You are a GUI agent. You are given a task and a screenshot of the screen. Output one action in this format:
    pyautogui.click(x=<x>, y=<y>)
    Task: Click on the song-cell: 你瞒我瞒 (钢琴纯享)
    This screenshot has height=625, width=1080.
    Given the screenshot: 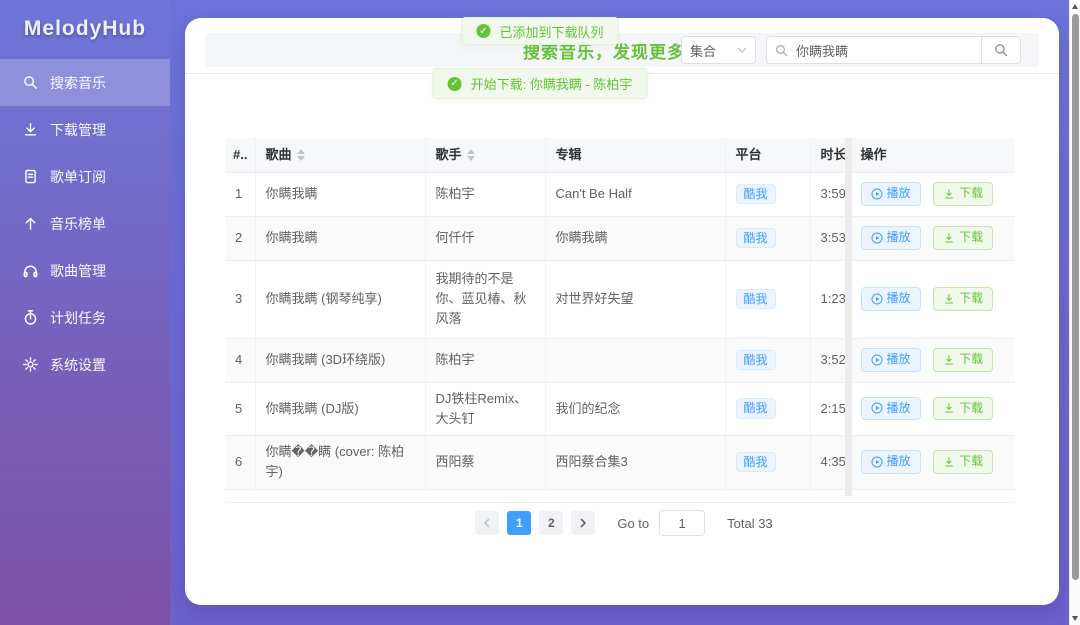 What is the action you would take?
    pyautogui.click(x=340, y=299)
    